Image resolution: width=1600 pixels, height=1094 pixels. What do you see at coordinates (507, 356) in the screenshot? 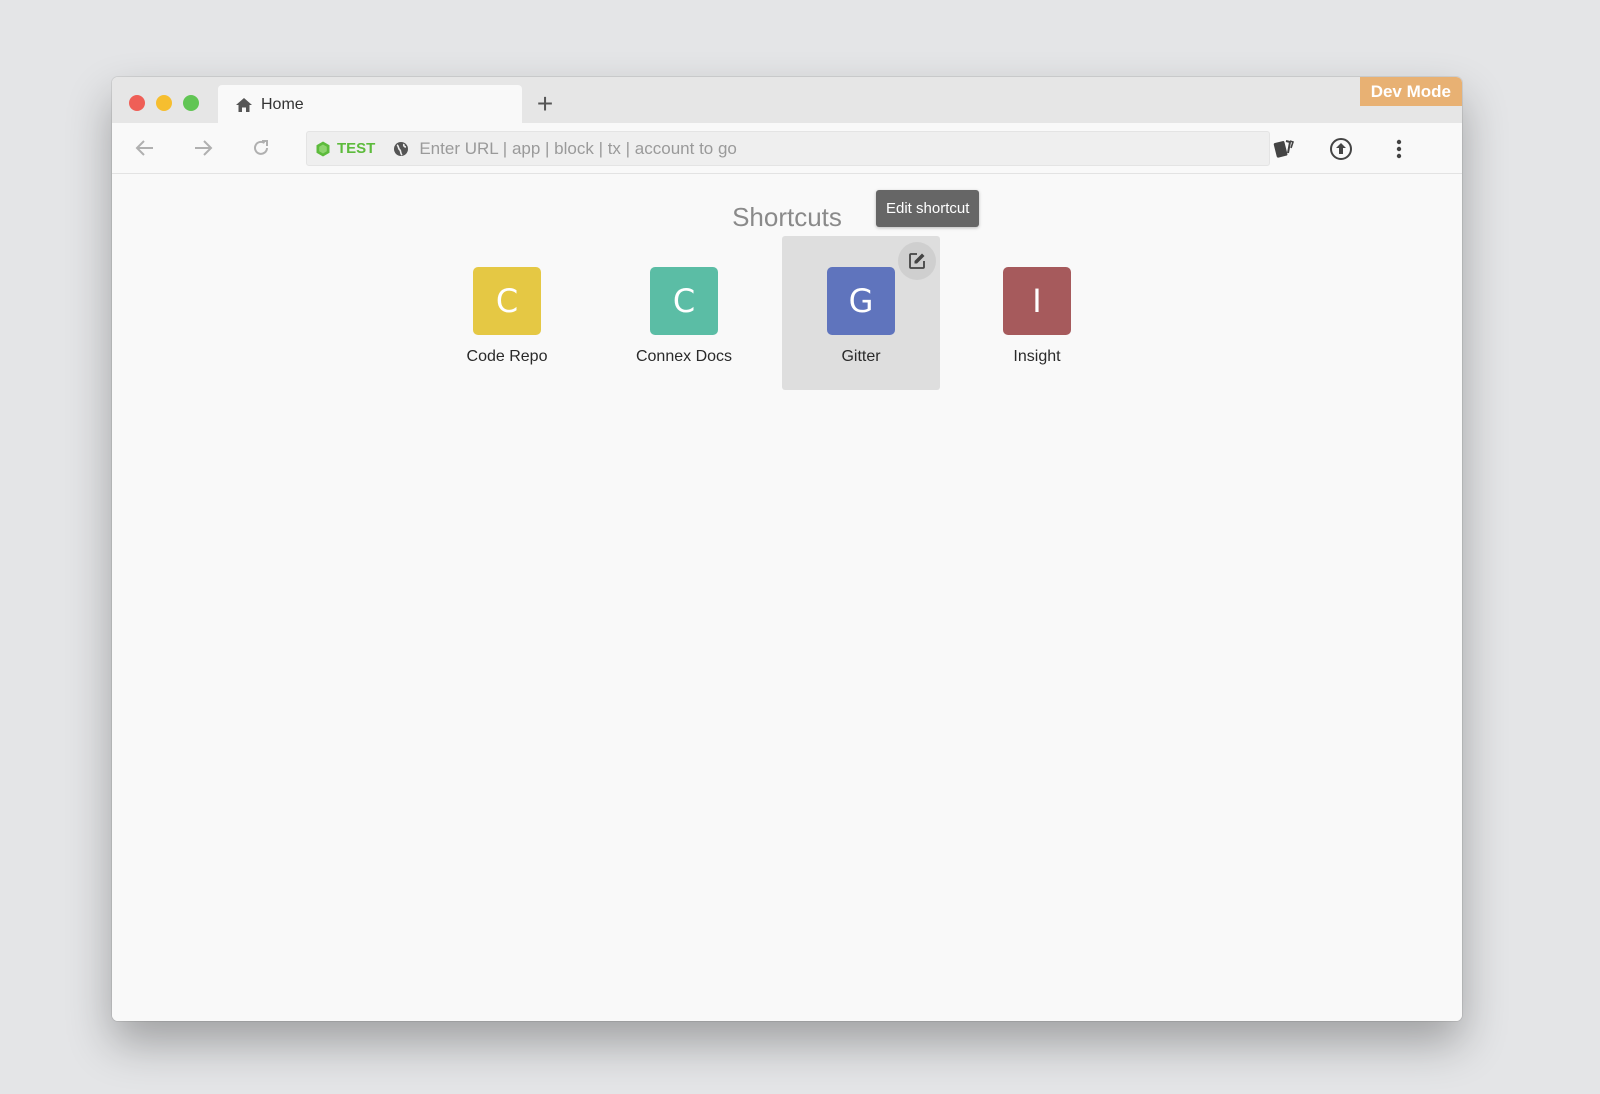
I see `shortcut-label: Code Repo` at bounding box center [507, 356].